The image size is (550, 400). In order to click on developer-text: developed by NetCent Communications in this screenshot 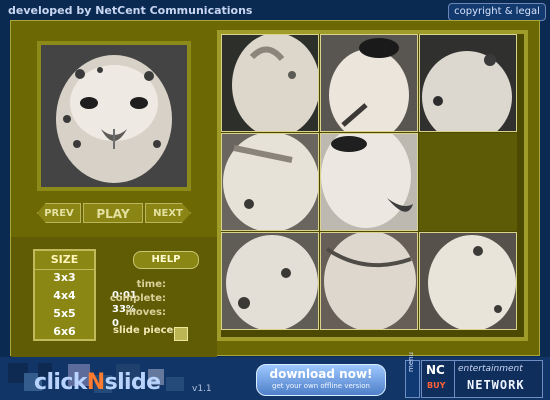, I will do `click(130, 10)`.